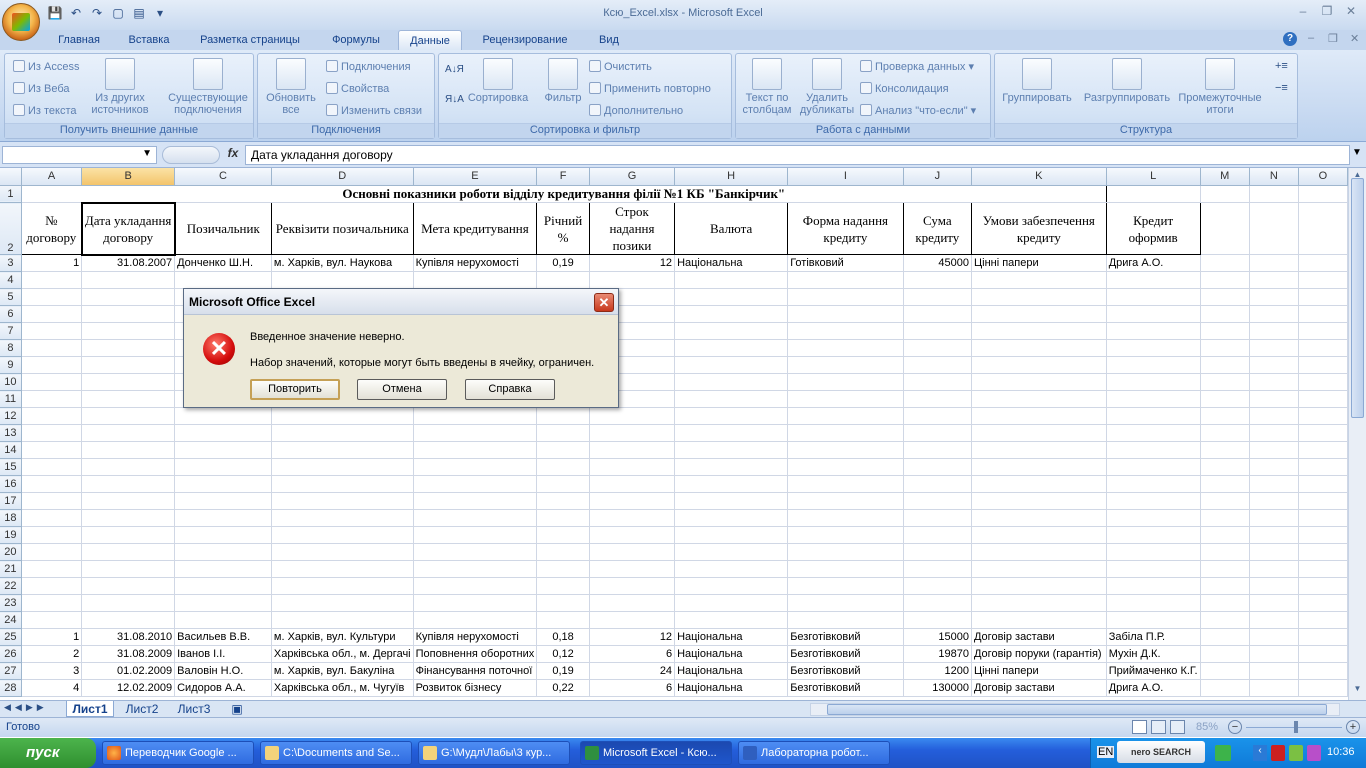  I want to click on what-if-button: Анализ "что-если" ▾, so click(918, 110).